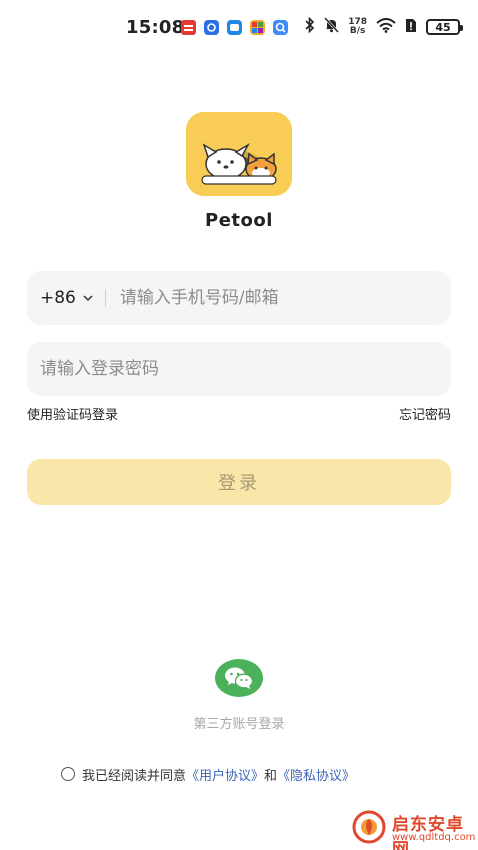  I want to click on wechat-icon, so click(239, 678).